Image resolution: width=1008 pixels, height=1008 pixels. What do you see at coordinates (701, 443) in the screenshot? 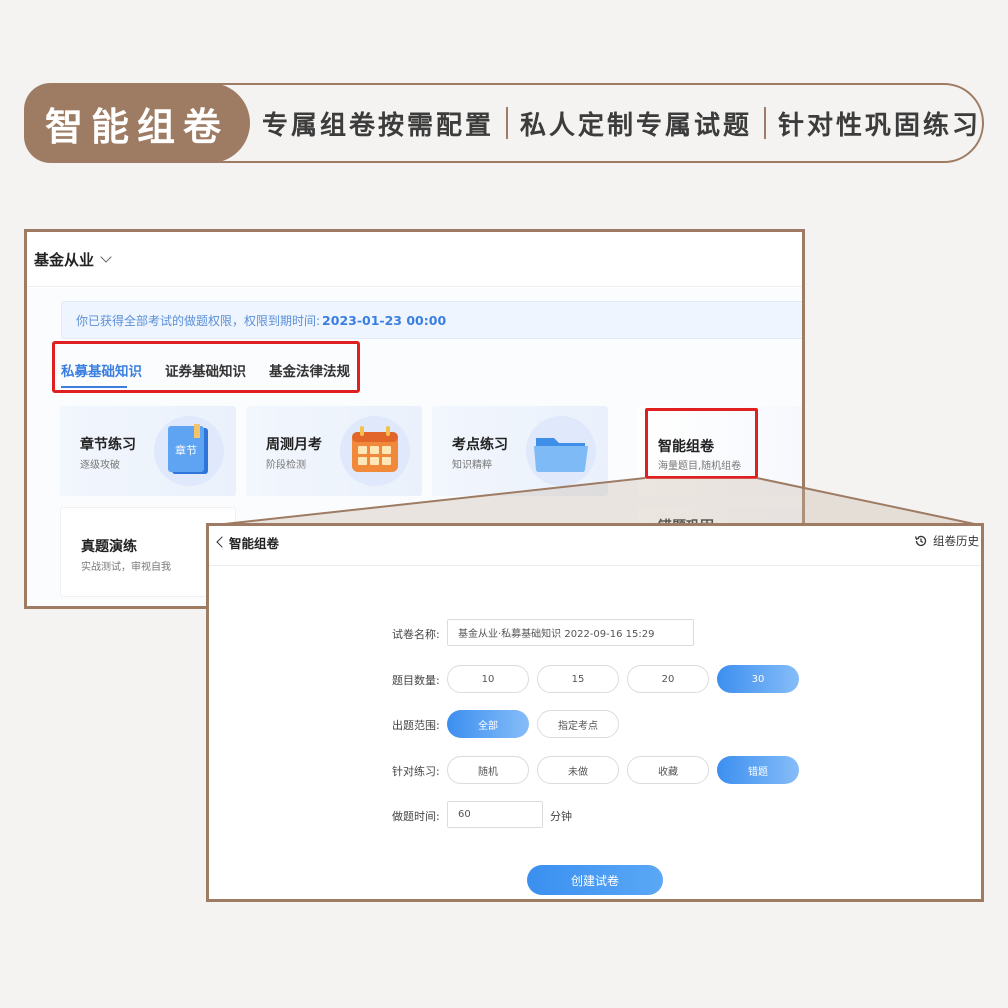
I see `smart-compose-highlight` at bounding box center [701, 443].